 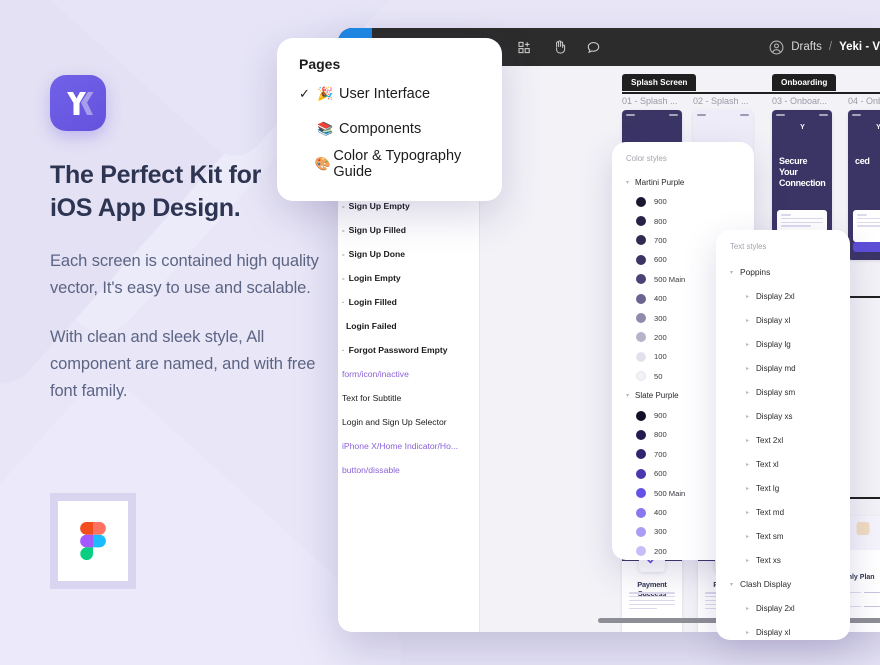 I want to click on pages-item-label: User Interface, so click(x=385, y=93).